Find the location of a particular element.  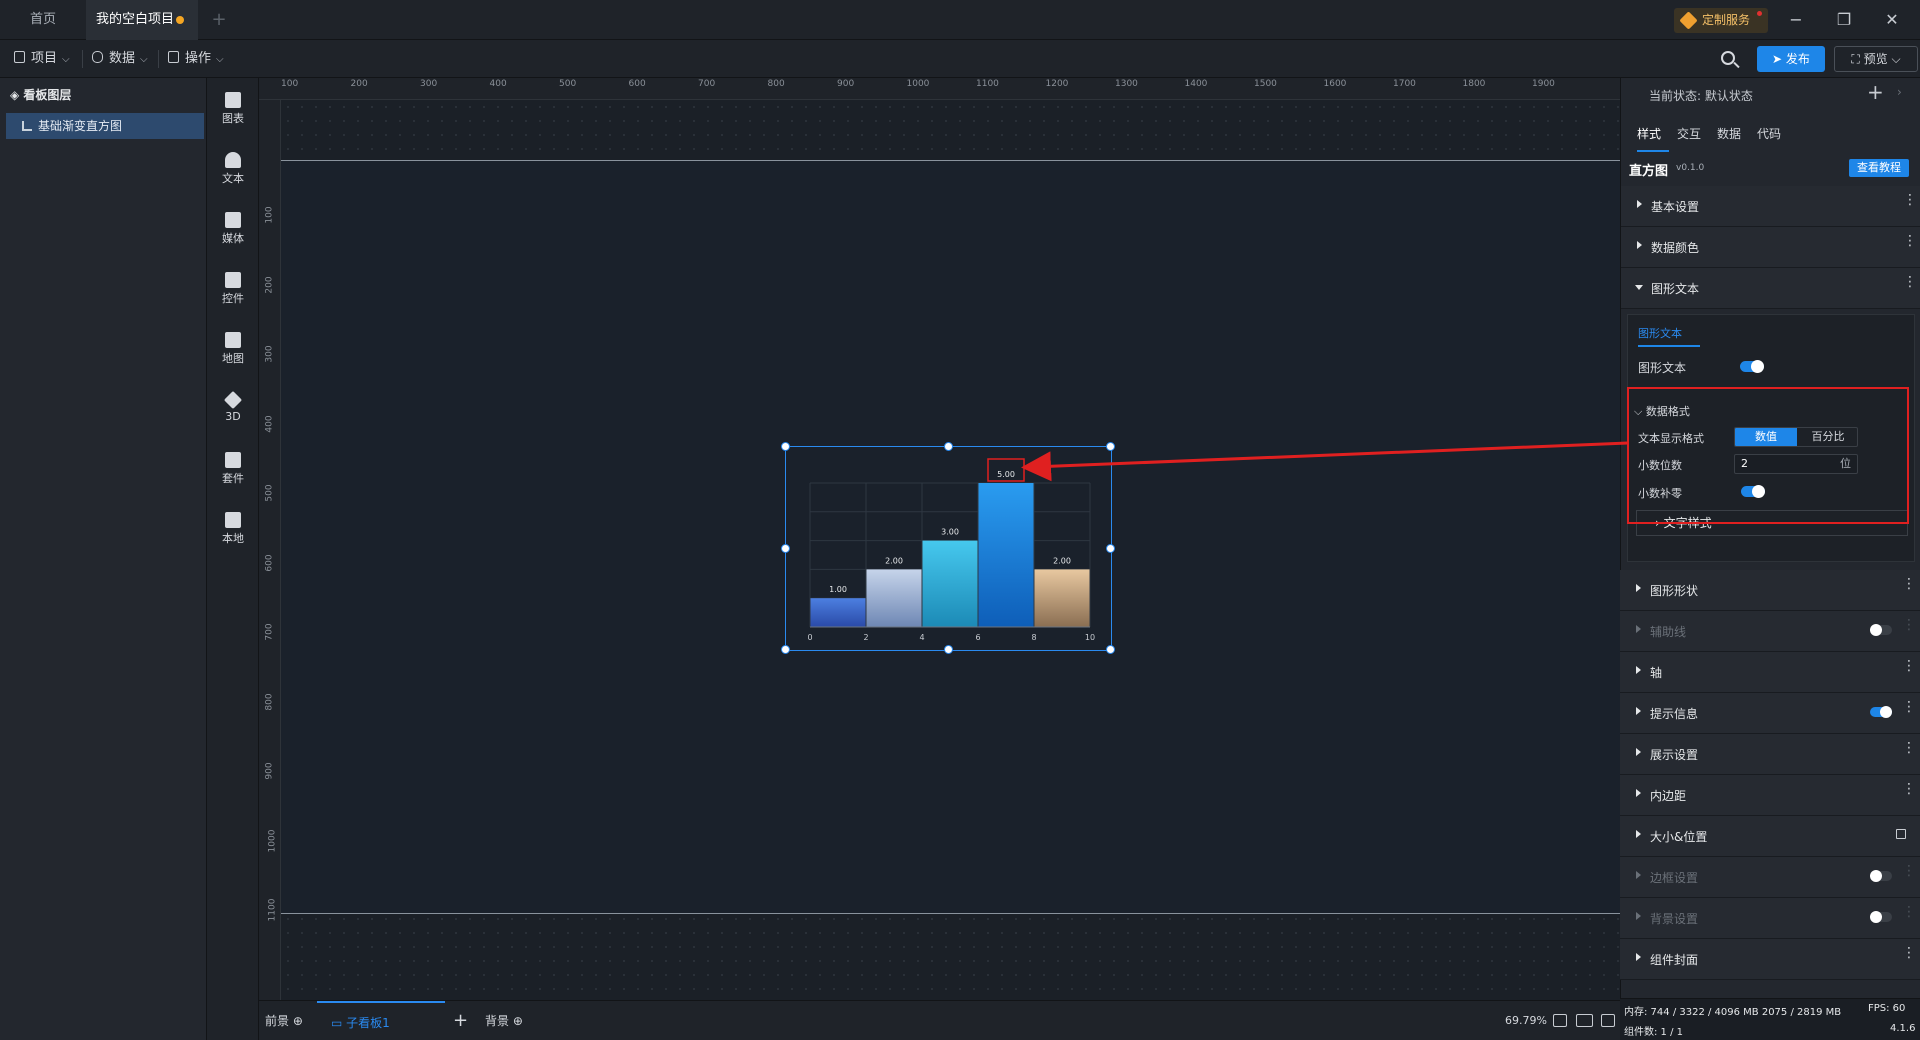

tab-interaction: 交互 is located at coordinates (1689, 137).